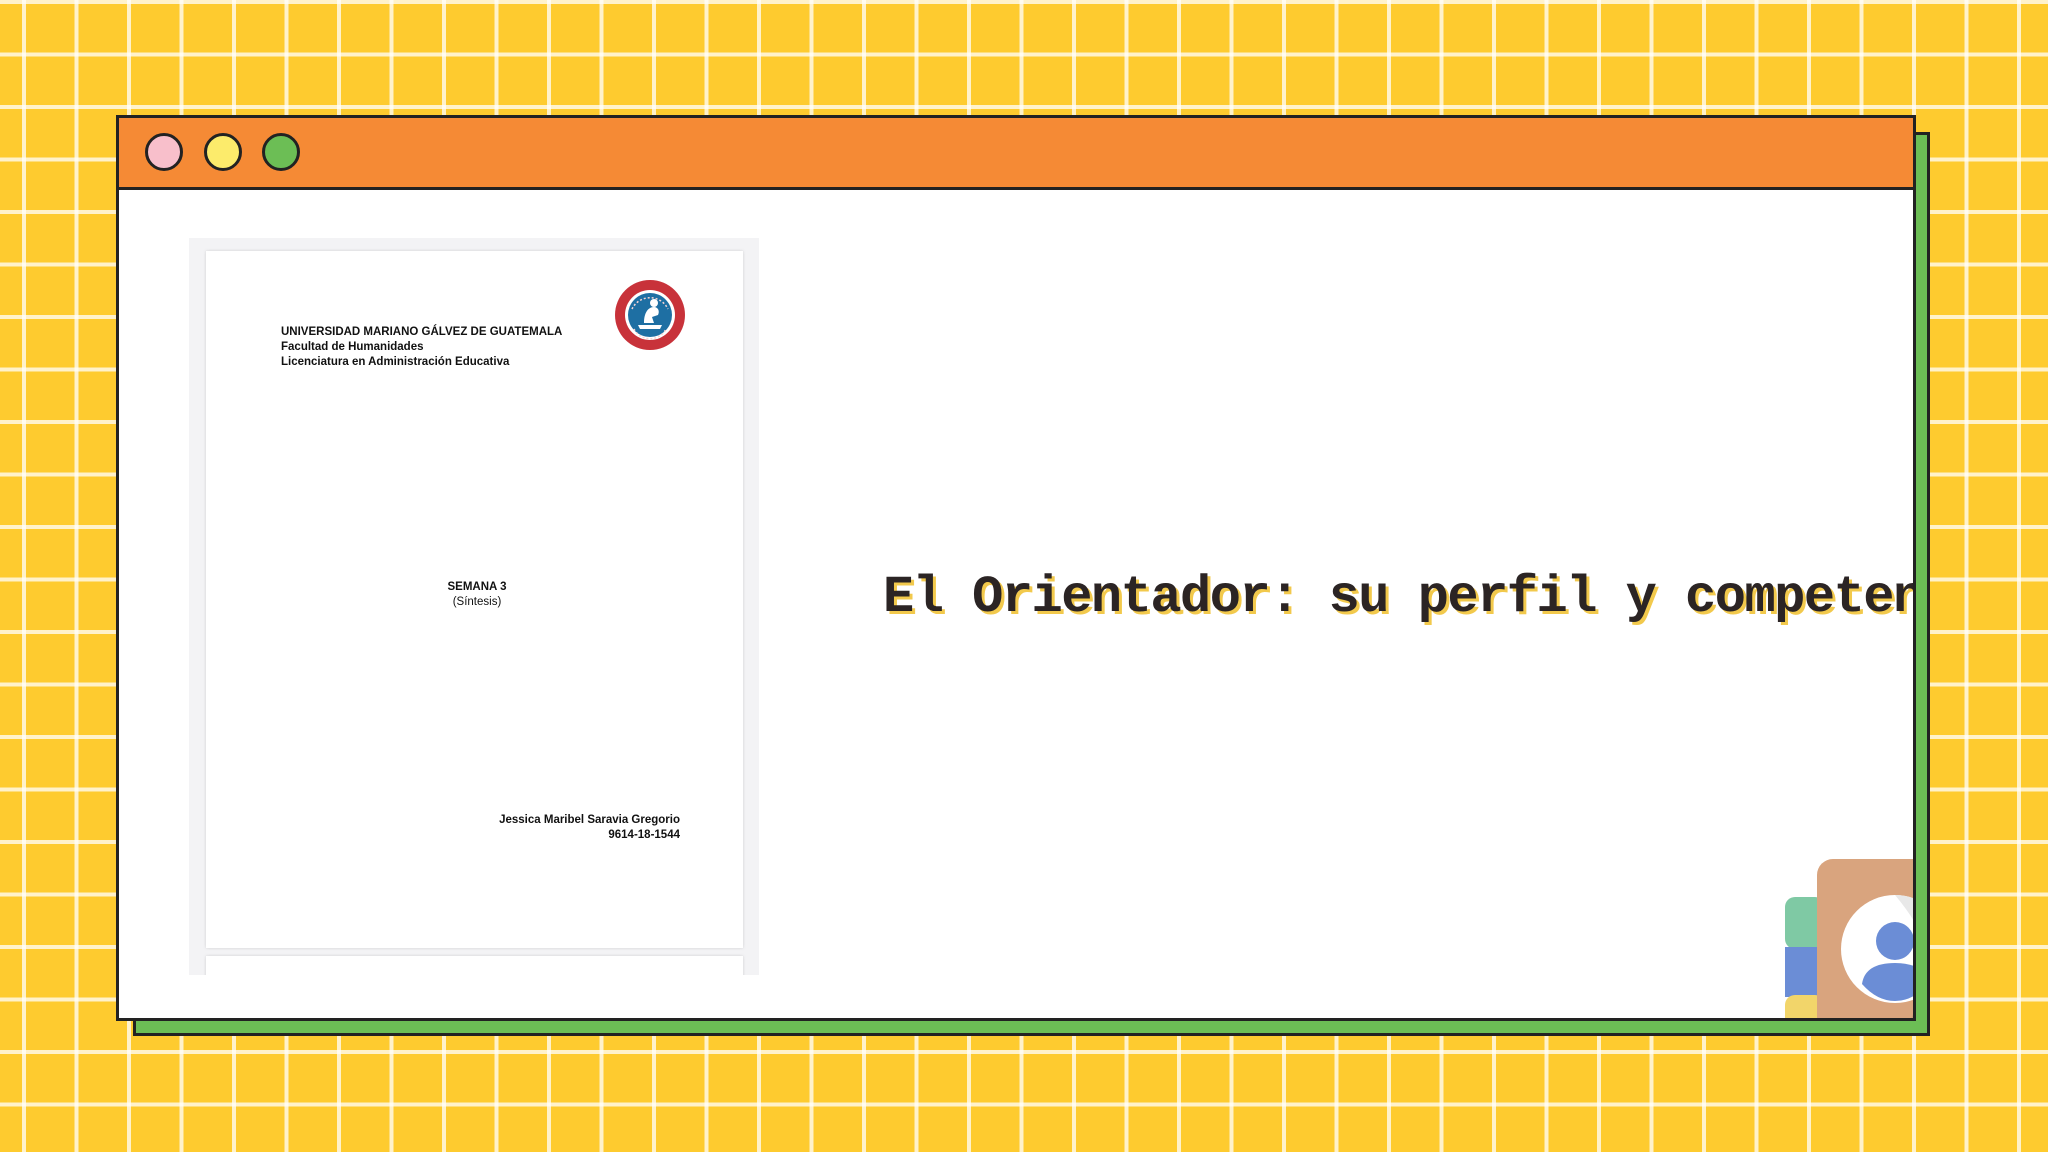 This screenshot has width=2048, height=1152. What do you see at coordinates (477, 602) in the screenshot?
I see `week-subtitle: (Síntesis)` at bounding box center [477, 602].